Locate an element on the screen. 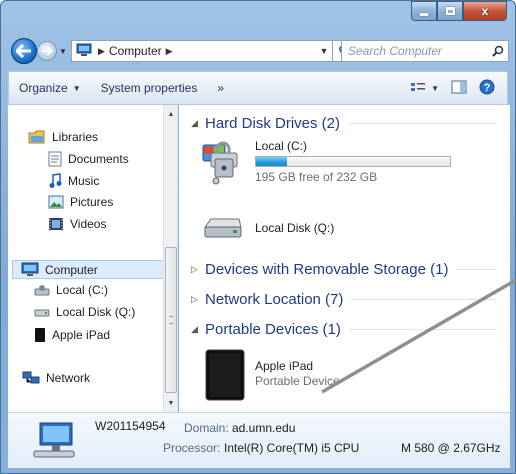  back-arrow-icon is located at coordinates (23, 51).